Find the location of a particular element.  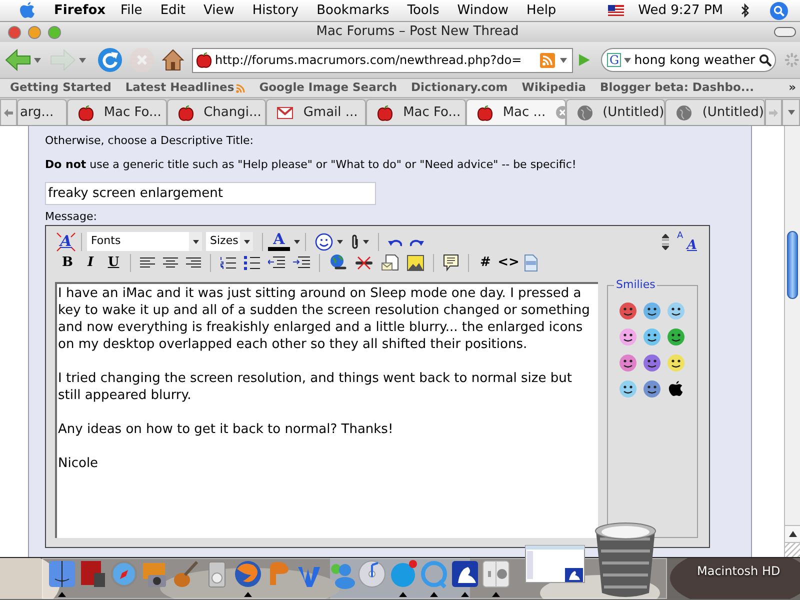

search-field: G hong kong weather is located at coordinates (688, 60).